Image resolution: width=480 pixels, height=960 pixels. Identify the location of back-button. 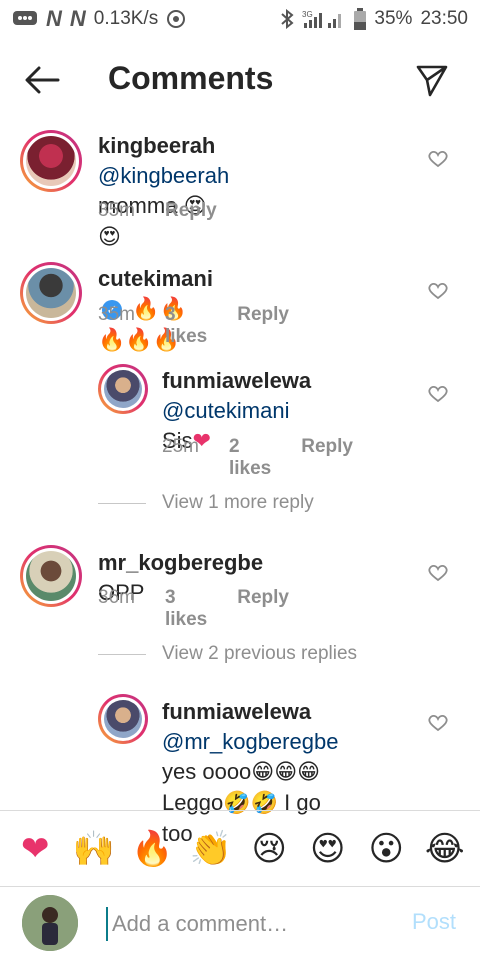
(42, 80).